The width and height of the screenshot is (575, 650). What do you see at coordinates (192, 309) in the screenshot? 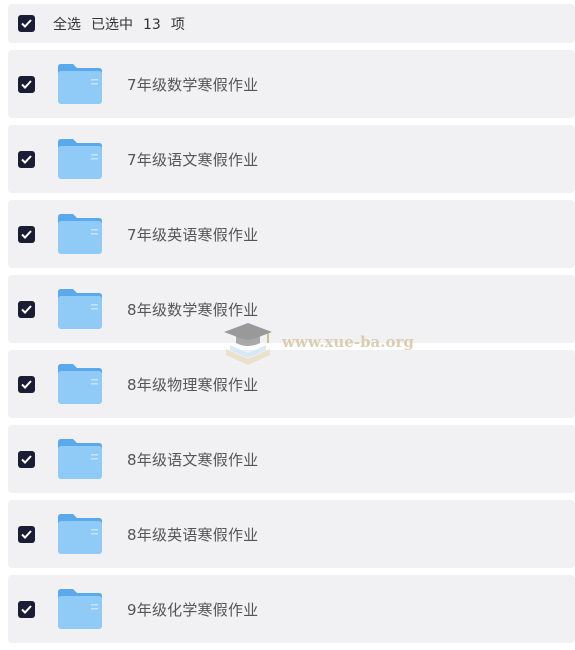
I see `folder-name: 8年级数学寒假作业` at bounding box center [192, 309].